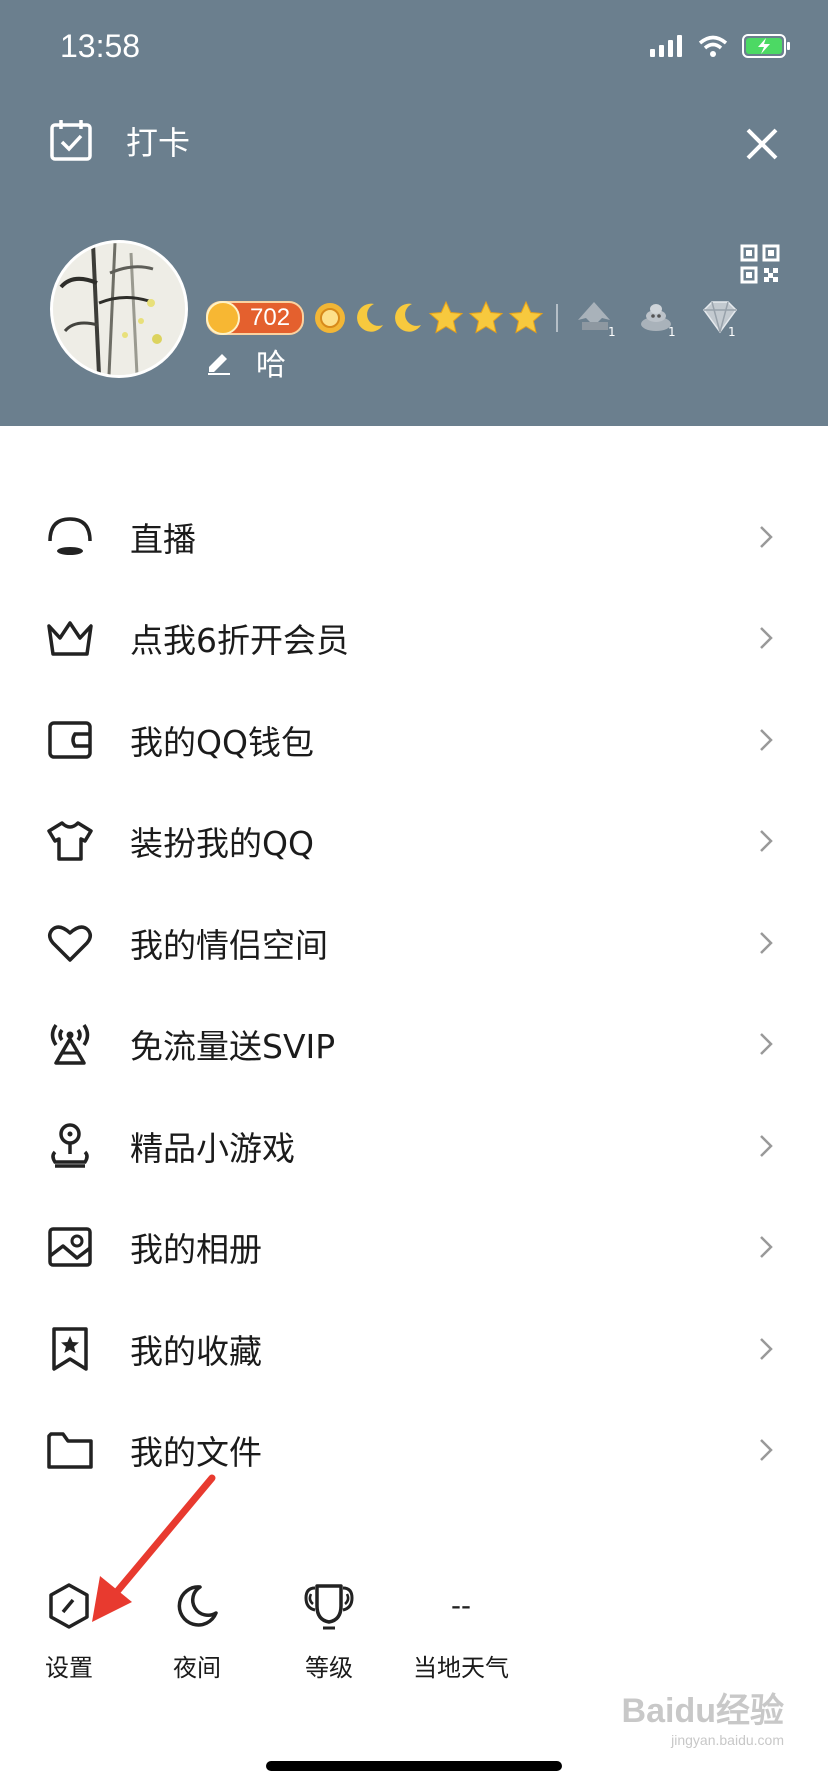 Image resolution: width=828 pixels, height=1792 pixels. I want to click on level-button: 等级, so click(329, 1631).